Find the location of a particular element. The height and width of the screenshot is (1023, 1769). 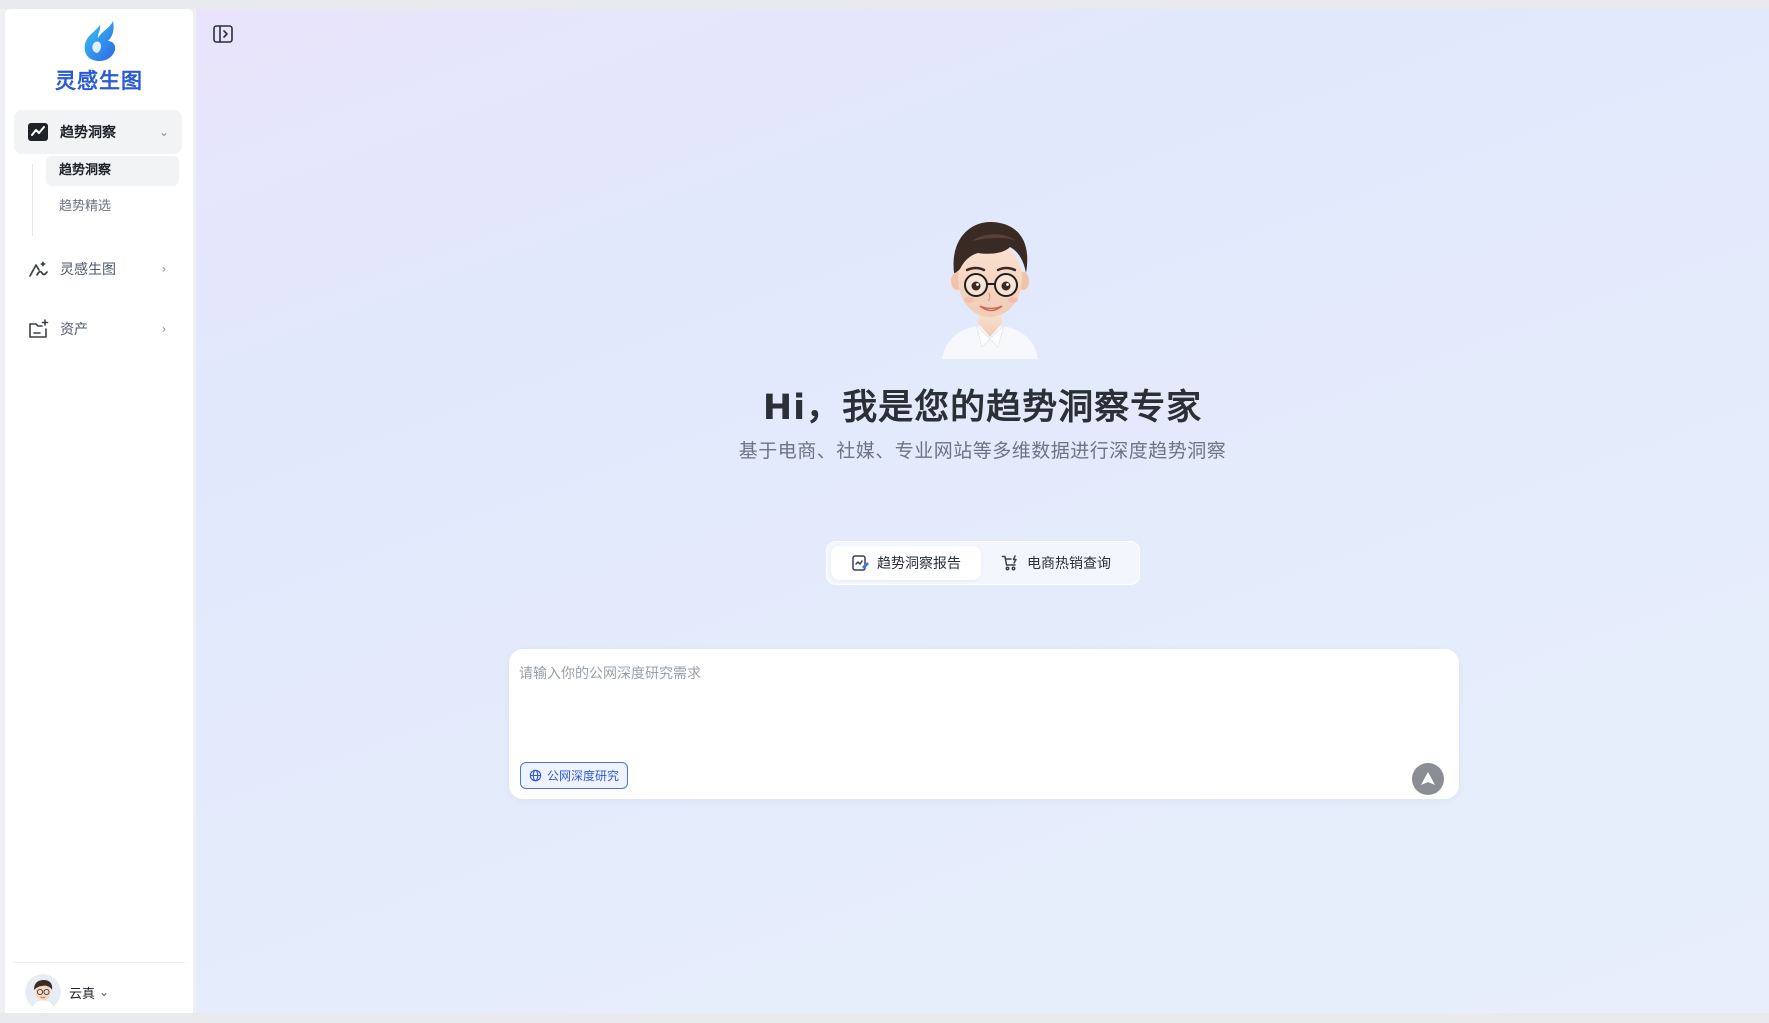

sidebar: 灵感生图 趋势洞察 ⌄ 趋势洞察 趋势精选 灵感生图 › 资产 › 云真 ⌄ is located at coordinates (99, 513).